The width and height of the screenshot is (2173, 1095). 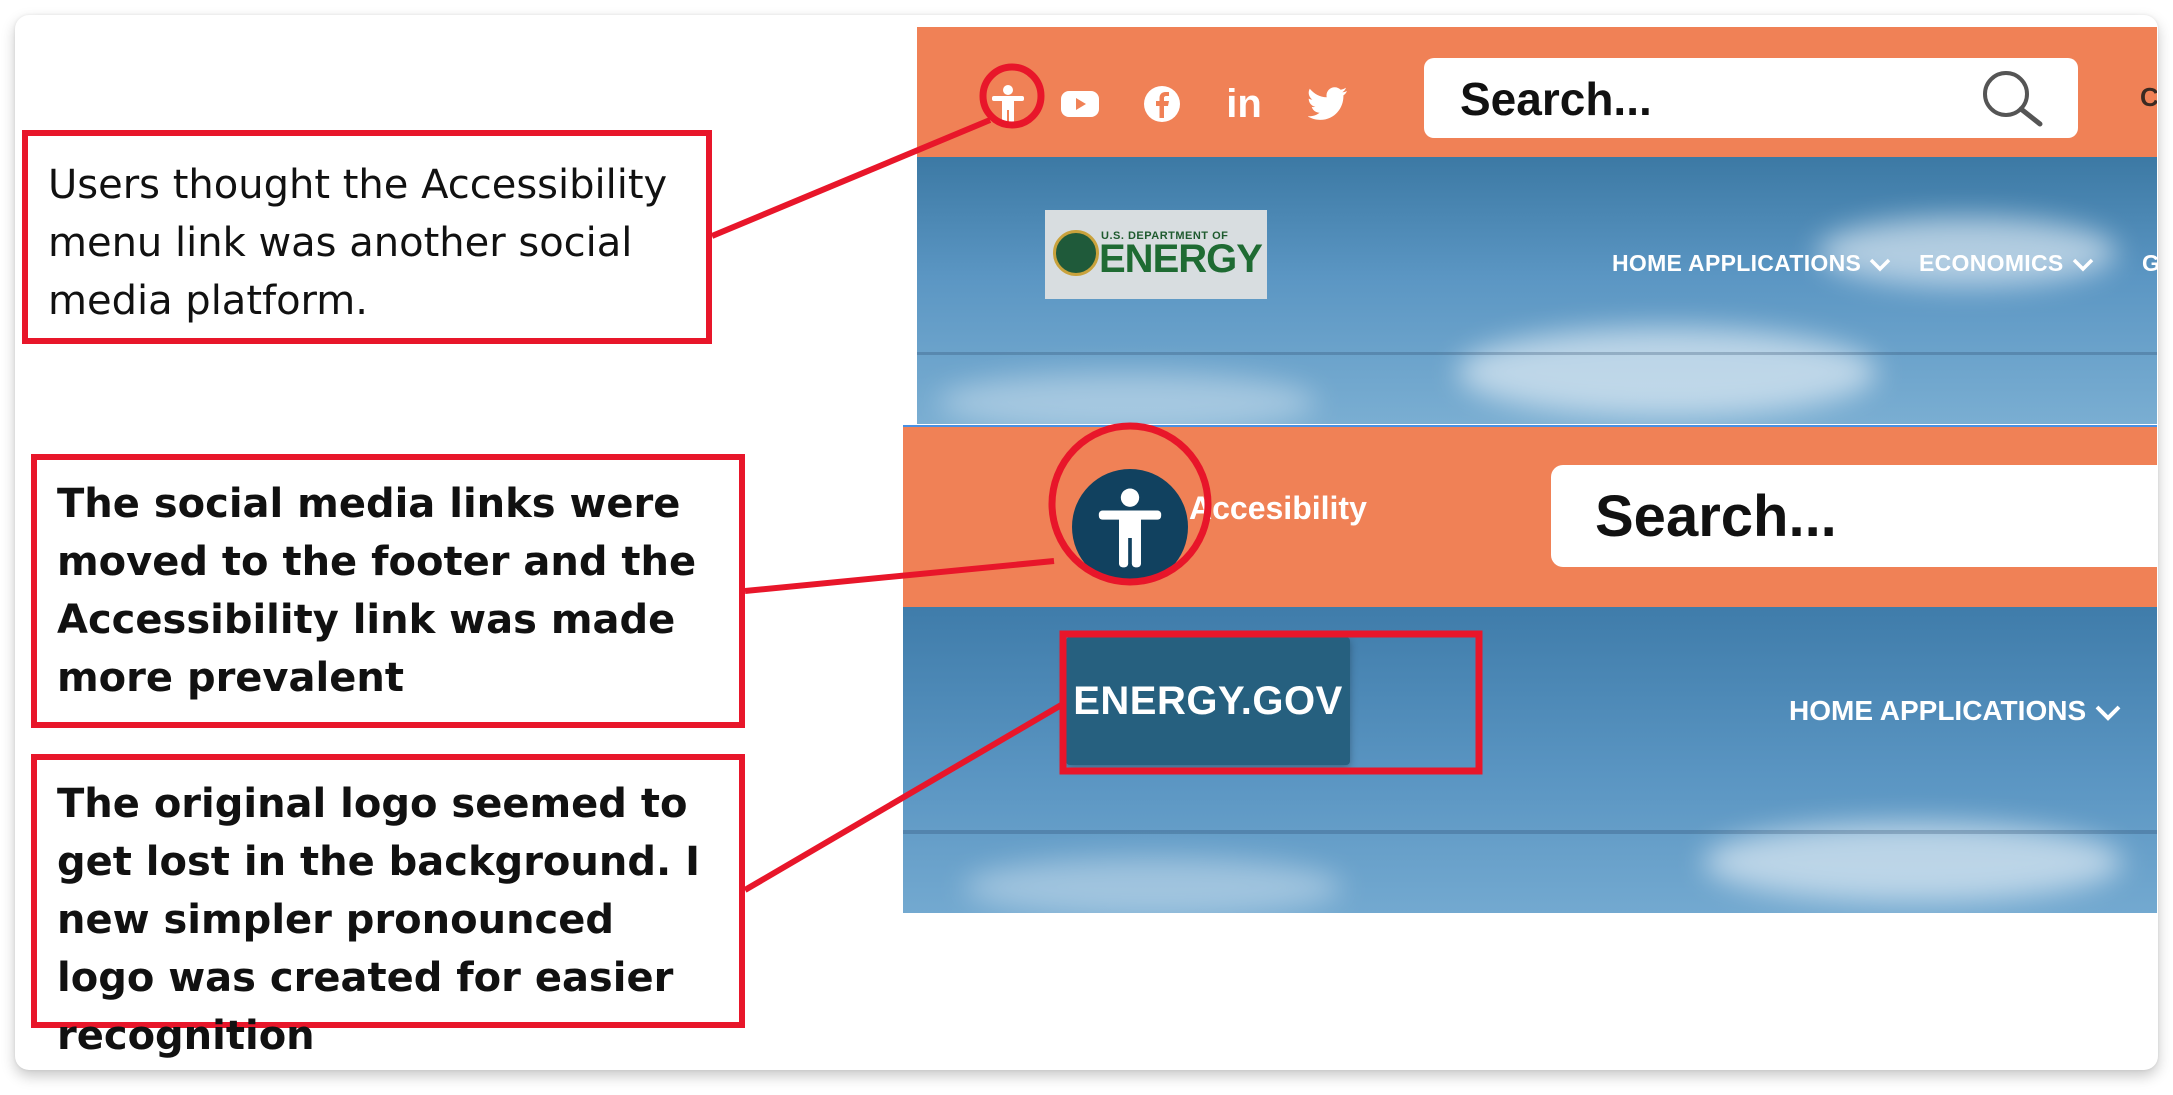 I want to click on accessibility-link: Accesibility, so click(x=1278, y=508).